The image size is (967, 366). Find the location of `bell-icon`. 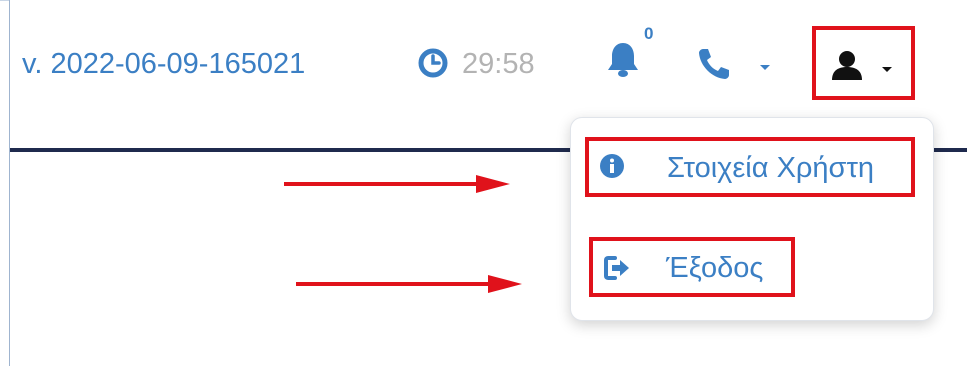

bell-icon is located at coordinates (623, 60).